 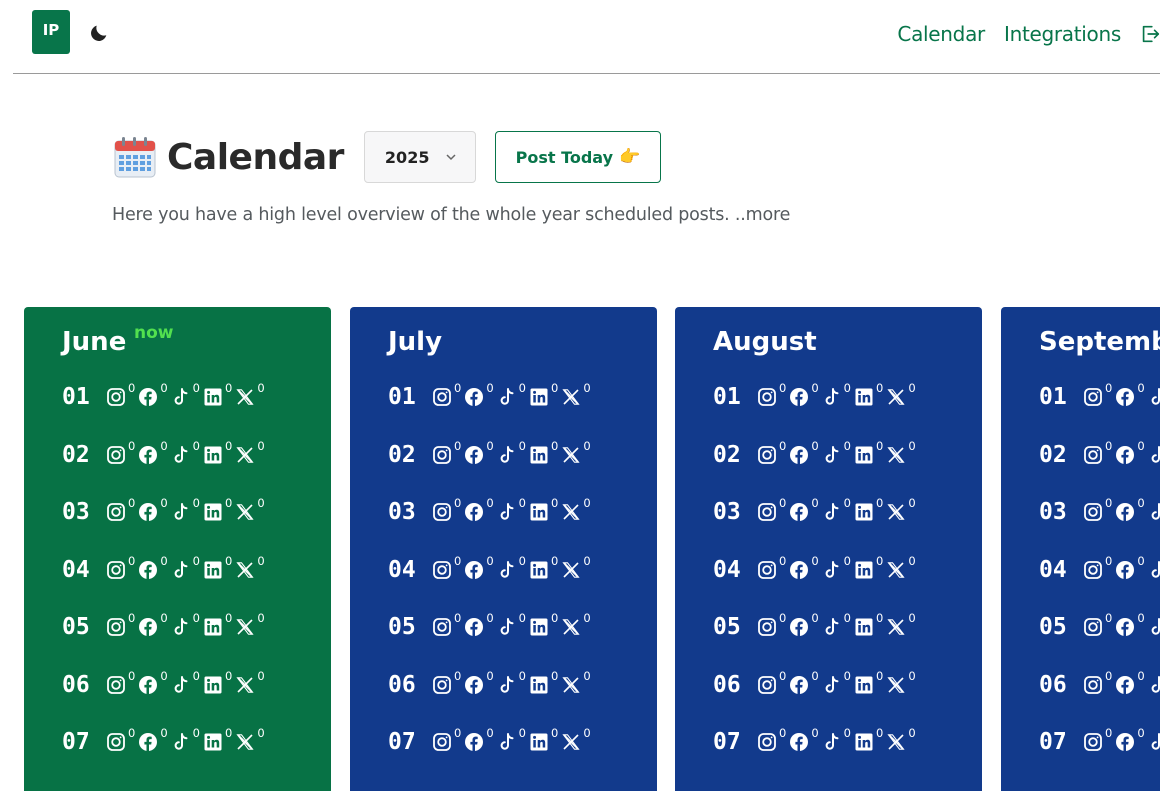 I want to click on nav-link-calendar: Calendar, so click(x=941, y=34).